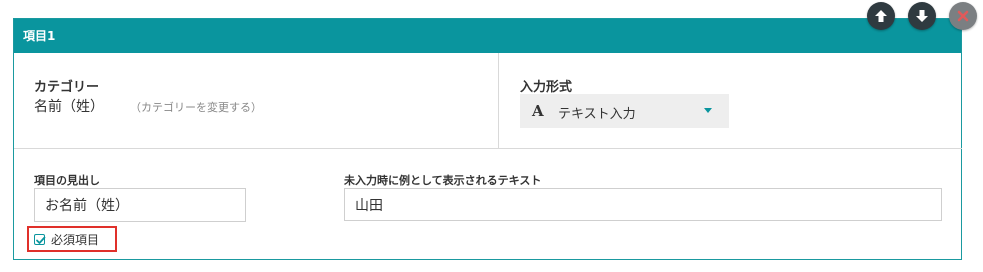 Image resolution: width=983 pixels, height=272 pixels. What do you see at coordinates (597, 114) in the screenshot?
I see `input-type-selected: テキスト入力` at bounding box center [597, 114].